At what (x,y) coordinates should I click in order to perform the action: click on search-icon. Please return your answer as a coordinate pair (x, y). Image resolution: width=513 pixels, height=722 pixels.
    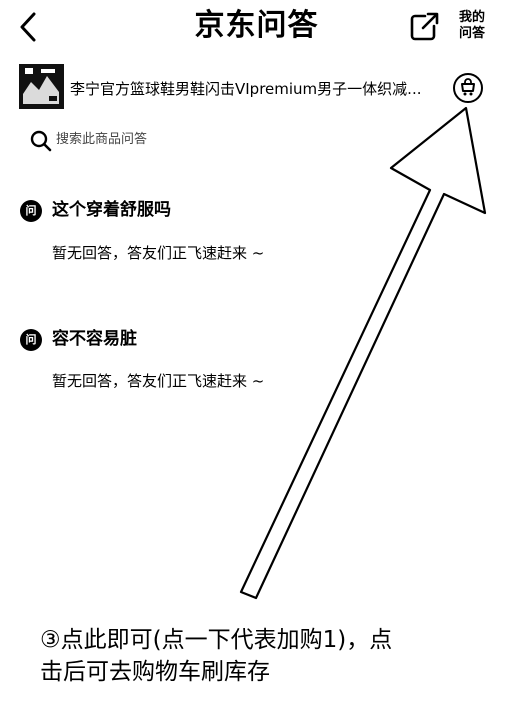
    Looking at the image, I should click on (41, 141).